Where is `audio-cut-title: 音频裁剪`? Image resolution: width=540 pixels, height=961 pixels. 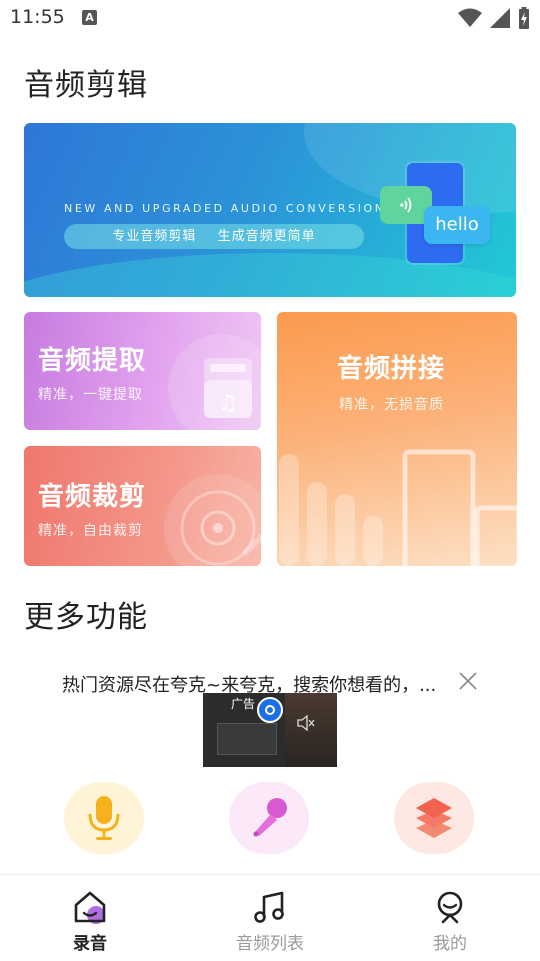 audio-cut-title: 音频裁剪 is located at coordinates (92, 497).